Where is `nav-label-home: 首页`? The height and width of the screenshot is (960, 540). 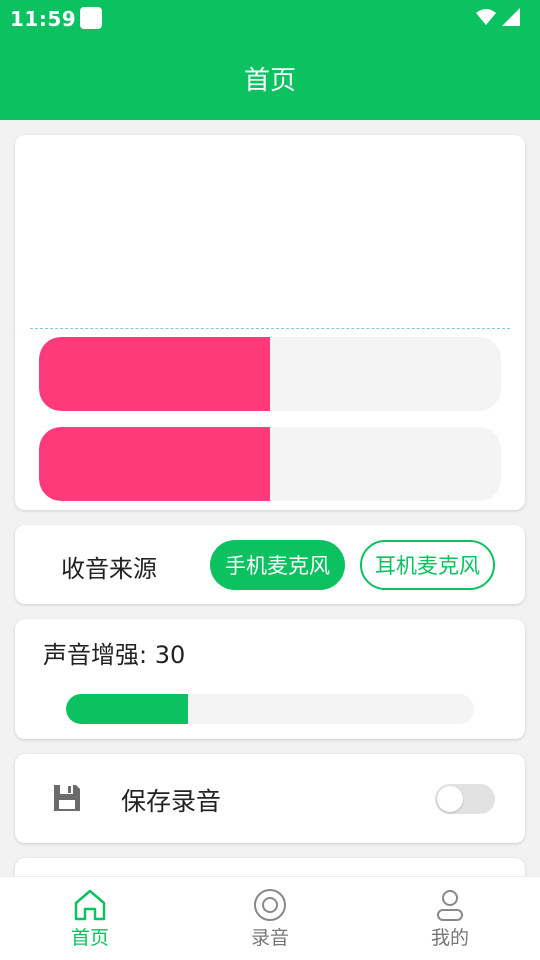 nav-label-home: 首页 is located at coordinates (89, 938).